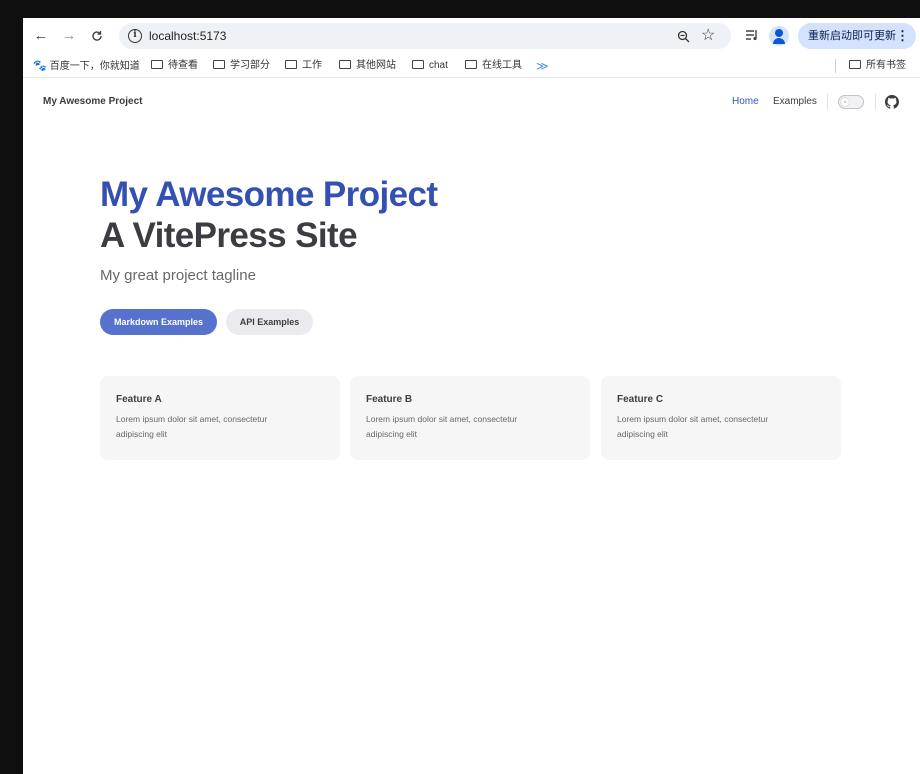  What do you see at coordinates (178, 275) in the screenshot?
I see `hero-tagline: My great project tagline` at bounding box center [178, 275].